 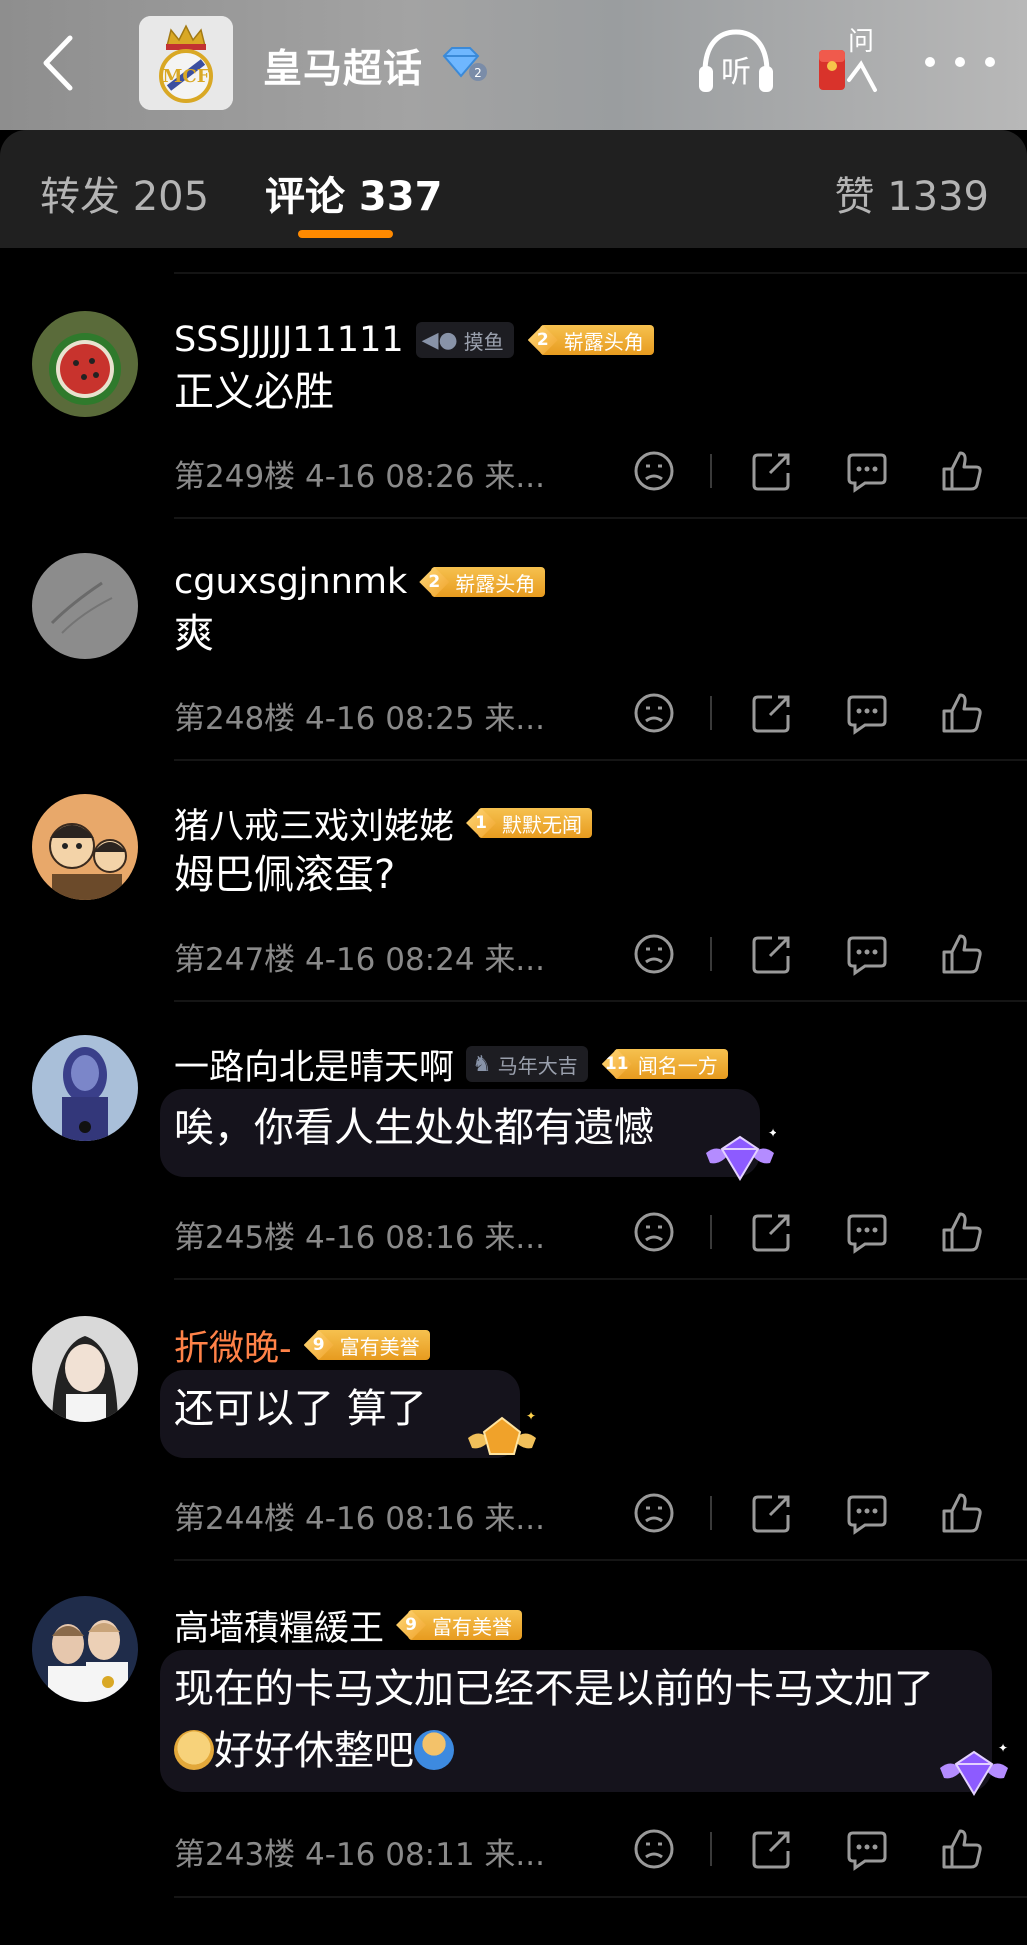 I want to click on comment-text-line-2: 好好休整吧, so click(x=314, y=1751).